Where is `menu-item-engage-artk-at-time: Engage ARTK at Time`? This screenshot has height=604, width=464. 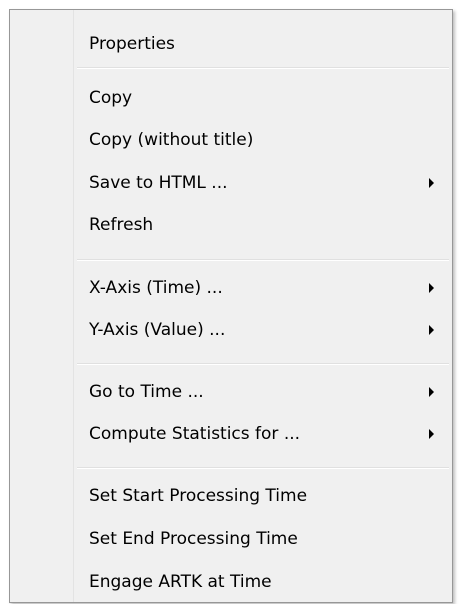 menu-item-engage-artk-at-time: Engage ARTK at Time is located at coordinates (231, 582).